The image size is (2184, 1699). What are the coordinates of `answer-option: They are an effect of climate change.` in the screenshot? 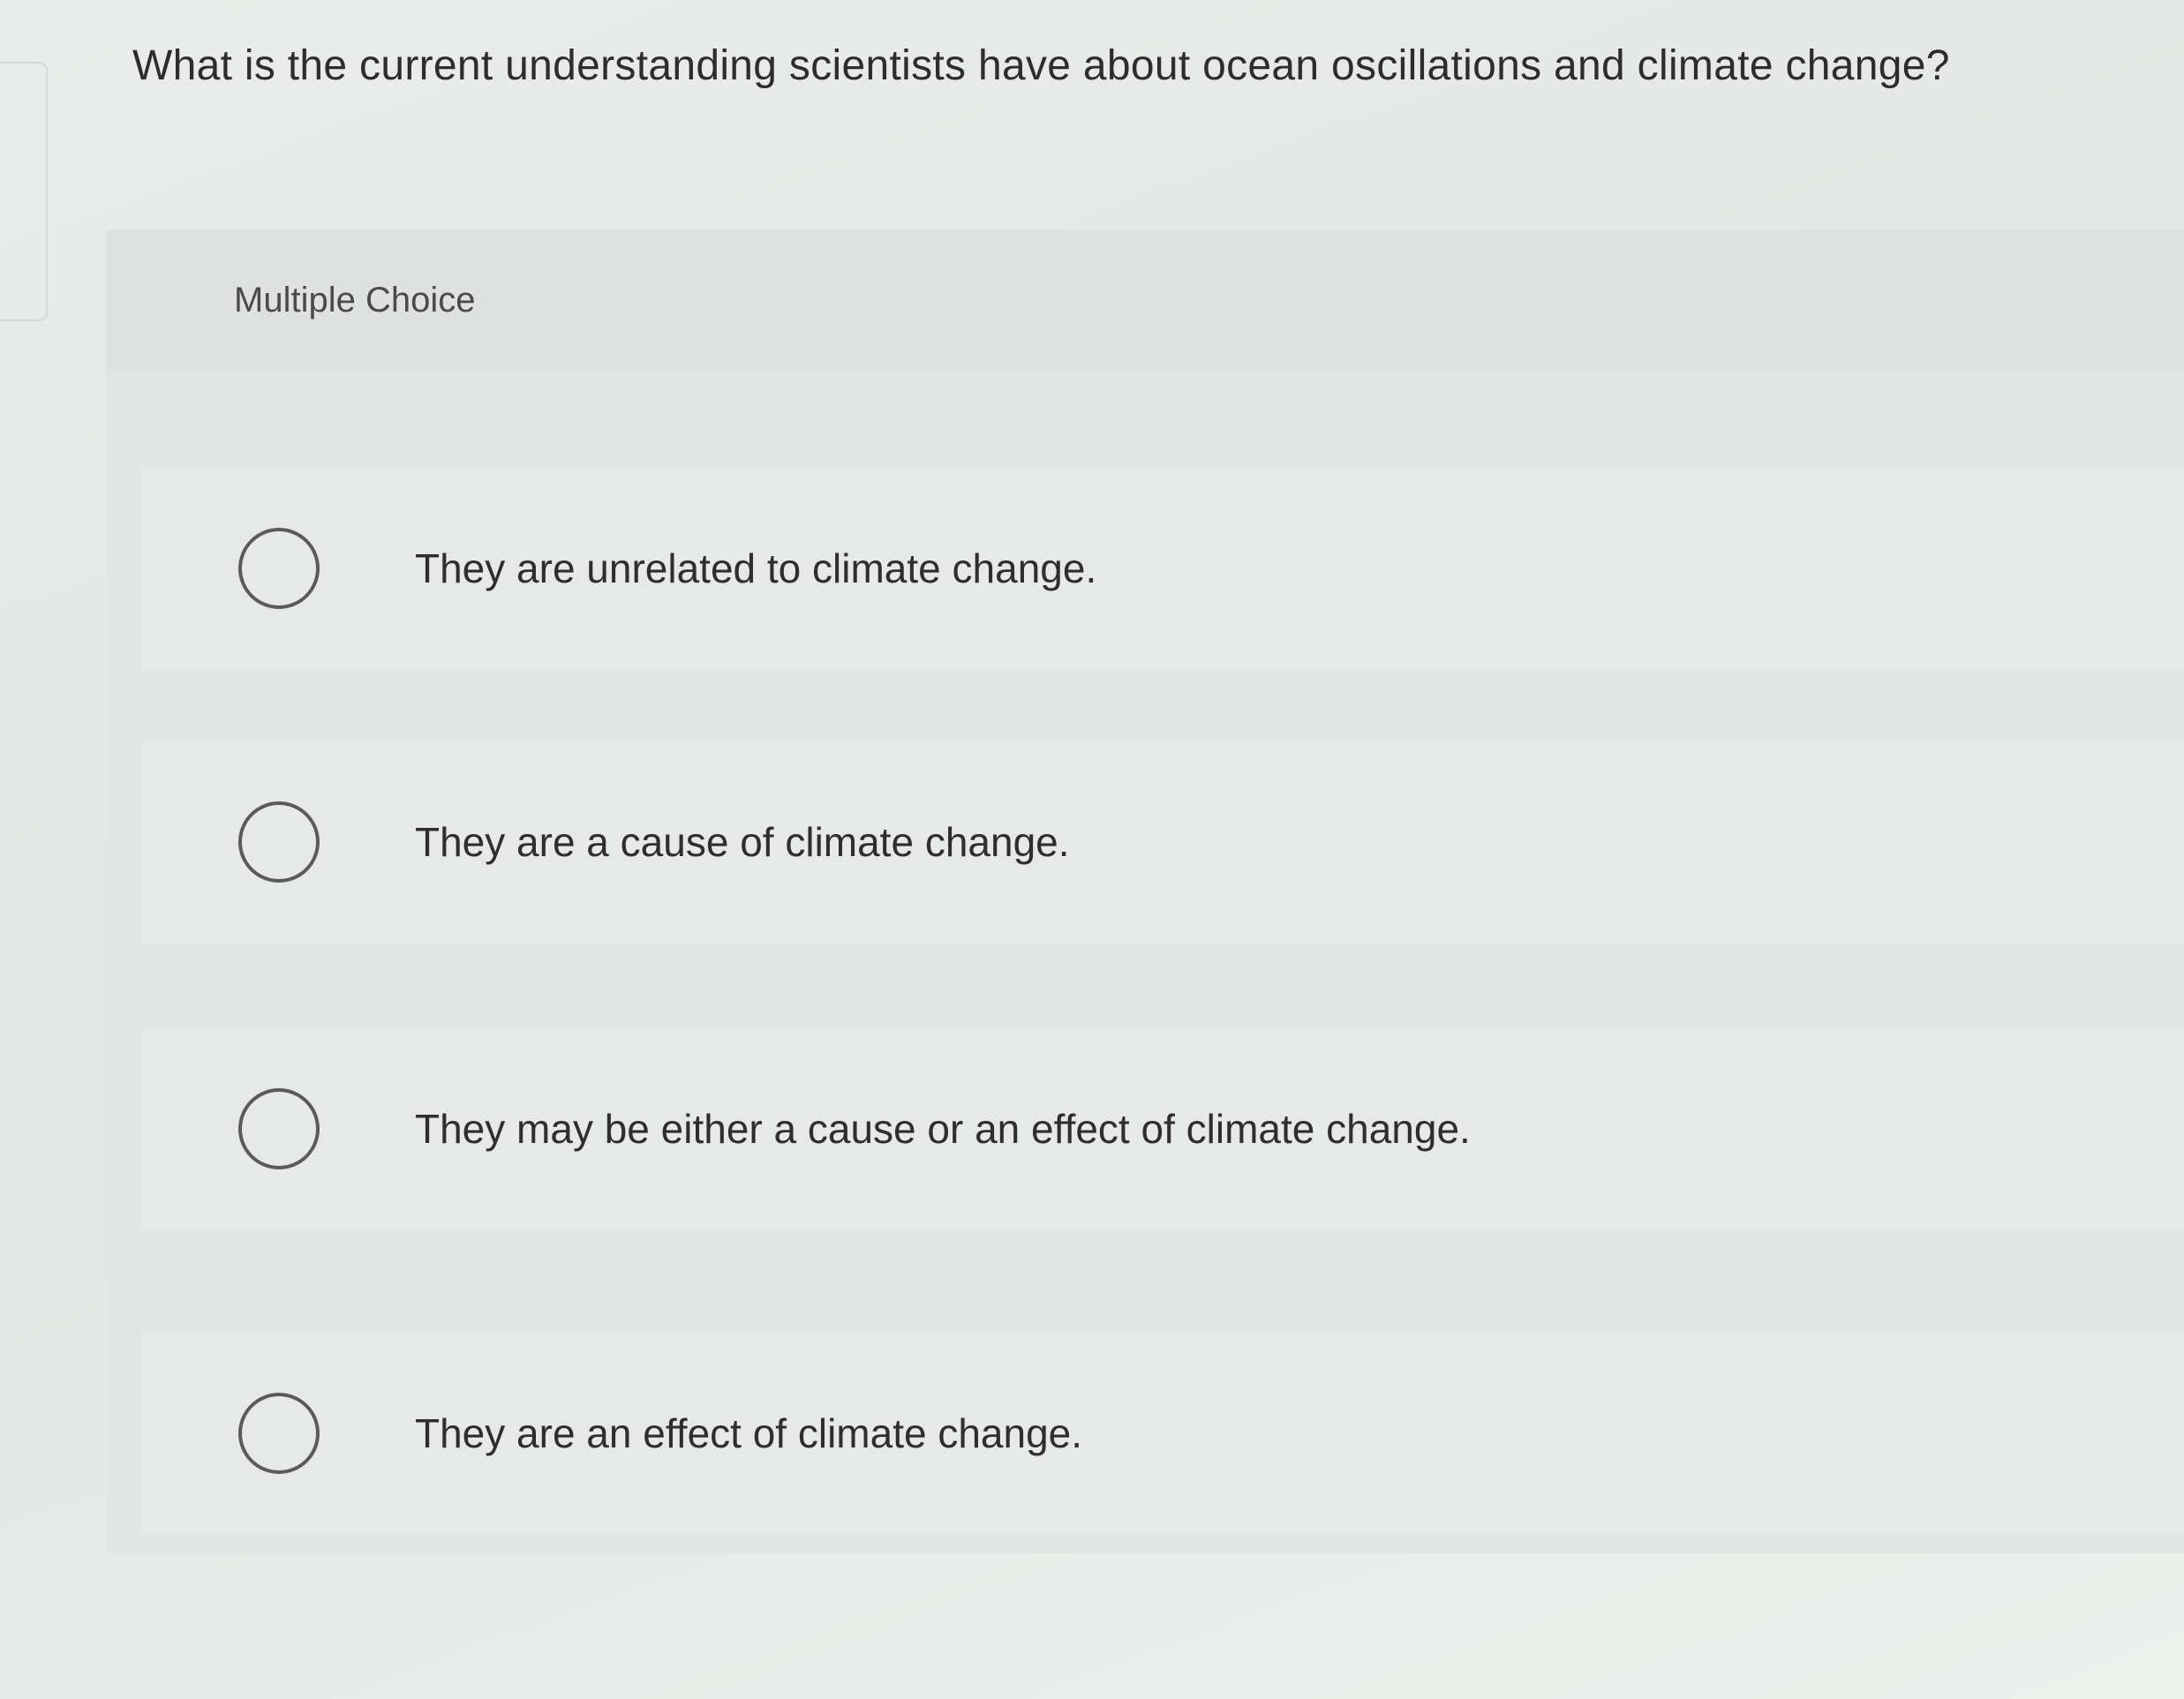 It's located at (1162, 1434).